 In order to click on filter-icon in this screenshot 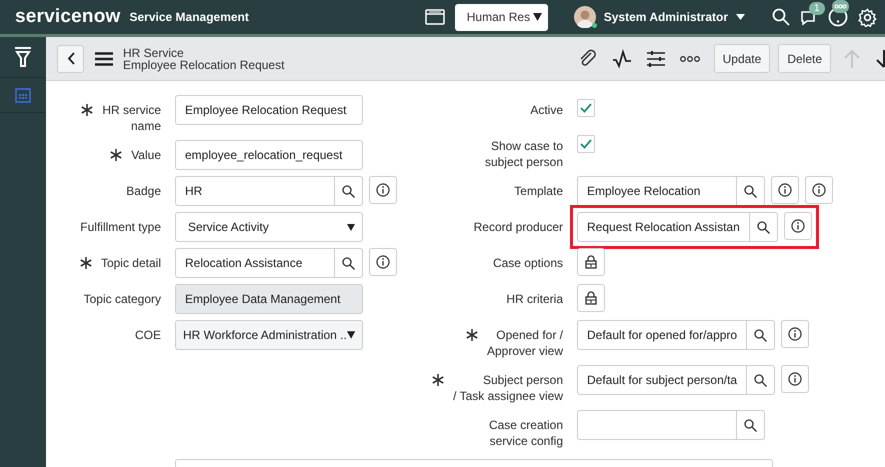, I will do `click(23, 57)`.